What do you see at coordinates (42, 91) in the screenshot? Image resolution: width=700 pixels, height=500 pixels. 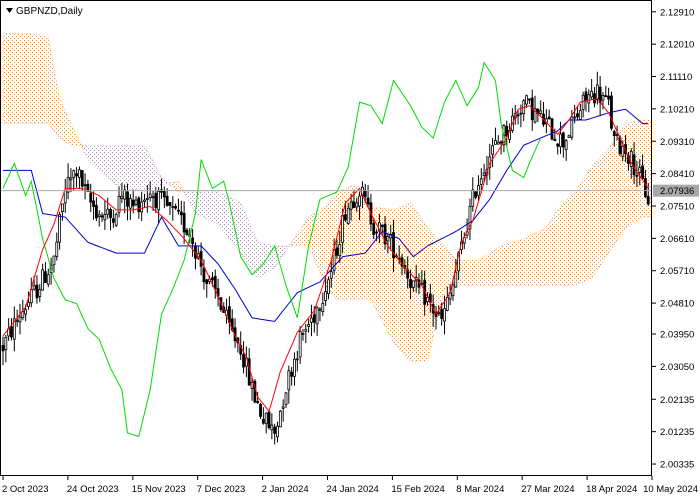 I see `kumo-bullish-segment` at bounding box center [42, 91].